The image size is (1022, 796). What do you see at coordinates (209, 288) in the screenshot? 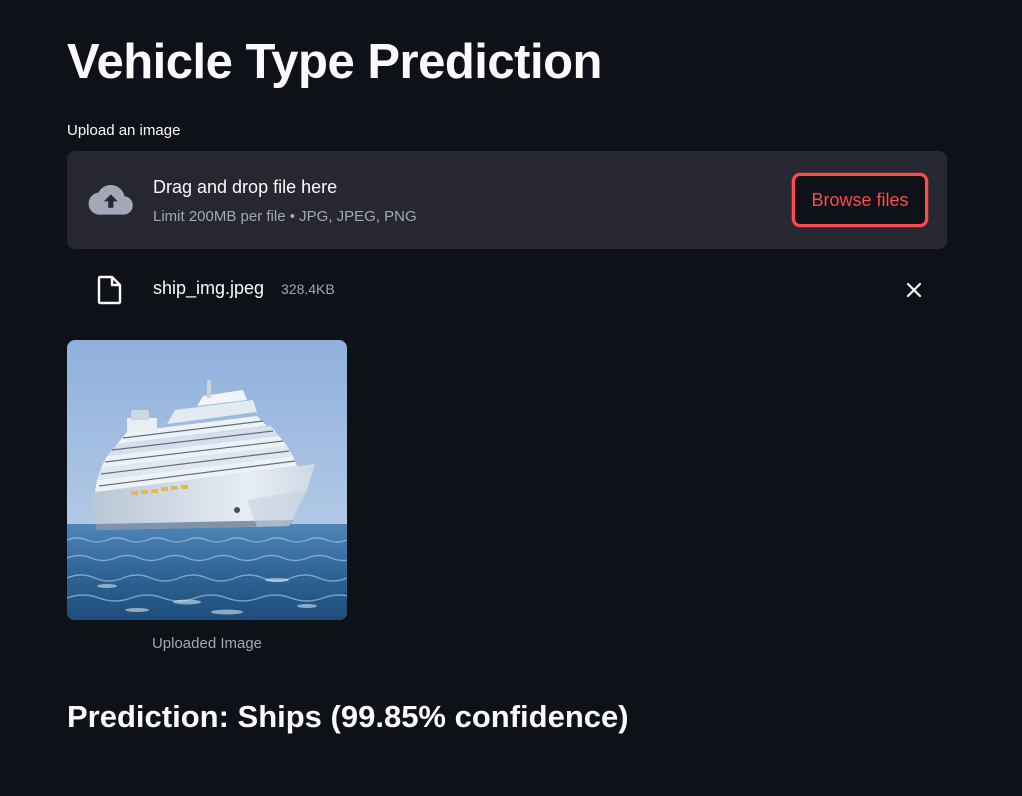
I see `uploaded-file-name: ship_img.jpeg` at bounding box center [209, 288].